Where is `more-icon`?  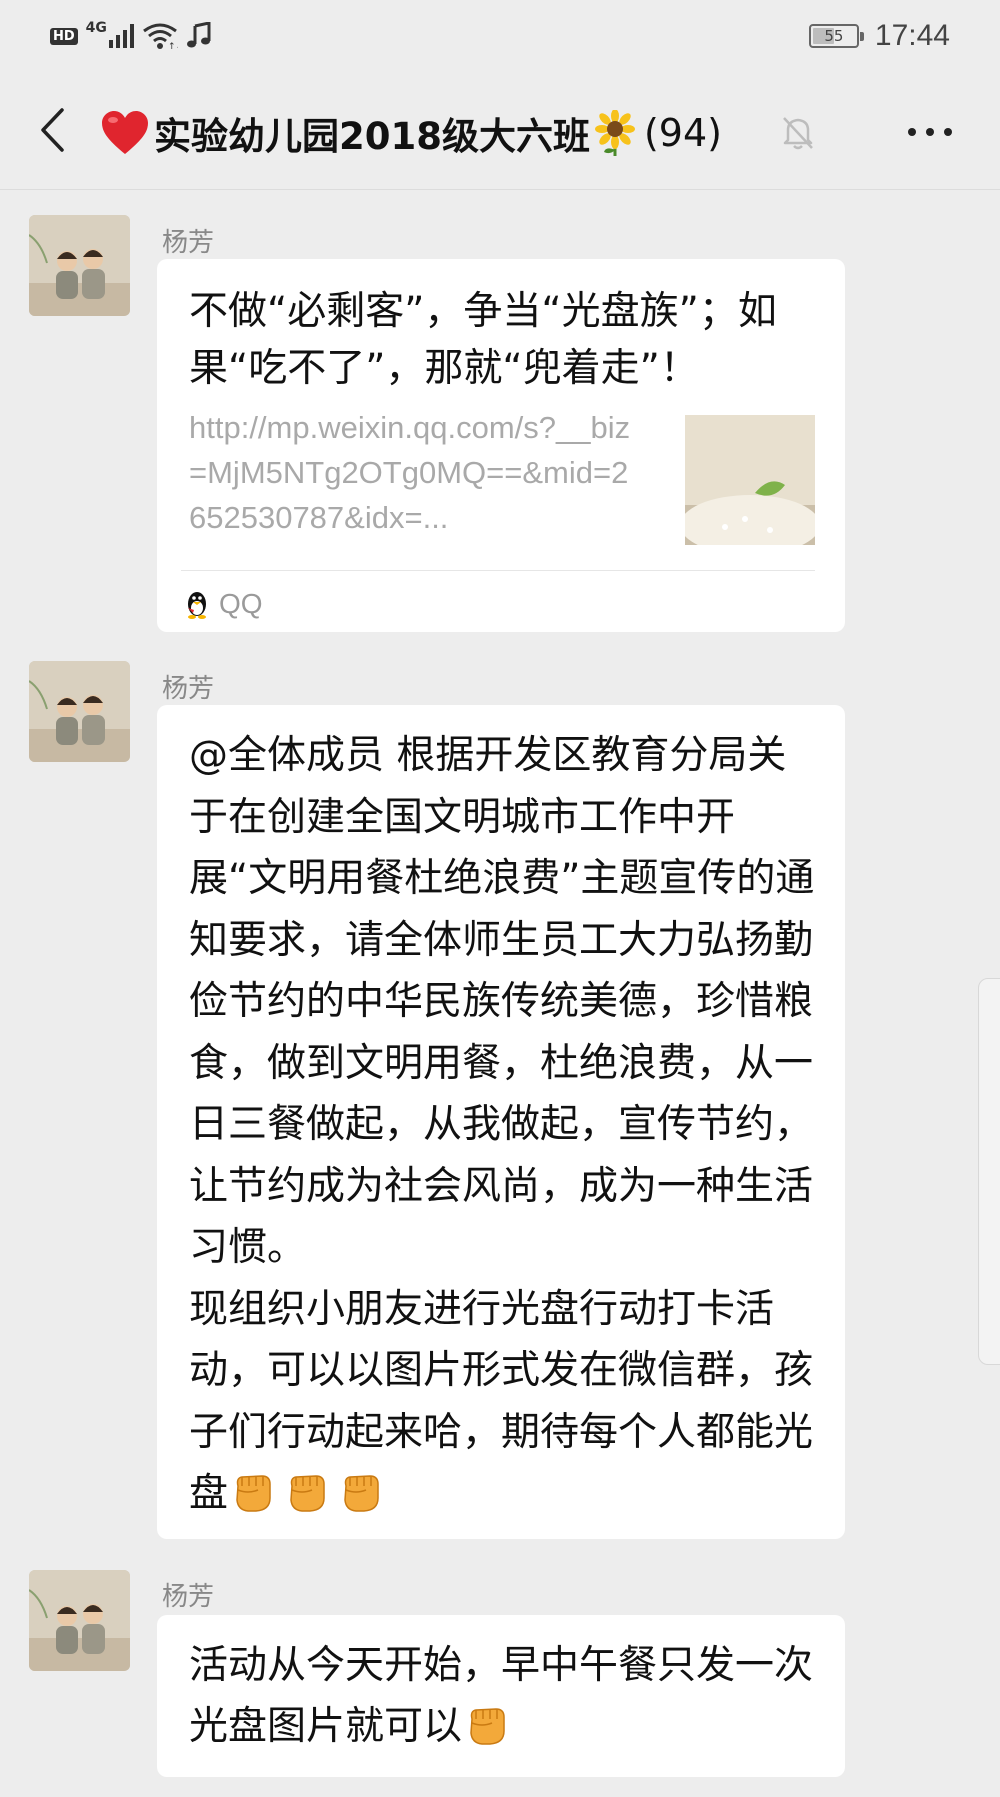 more-icon is located at coordinates (930, 132).